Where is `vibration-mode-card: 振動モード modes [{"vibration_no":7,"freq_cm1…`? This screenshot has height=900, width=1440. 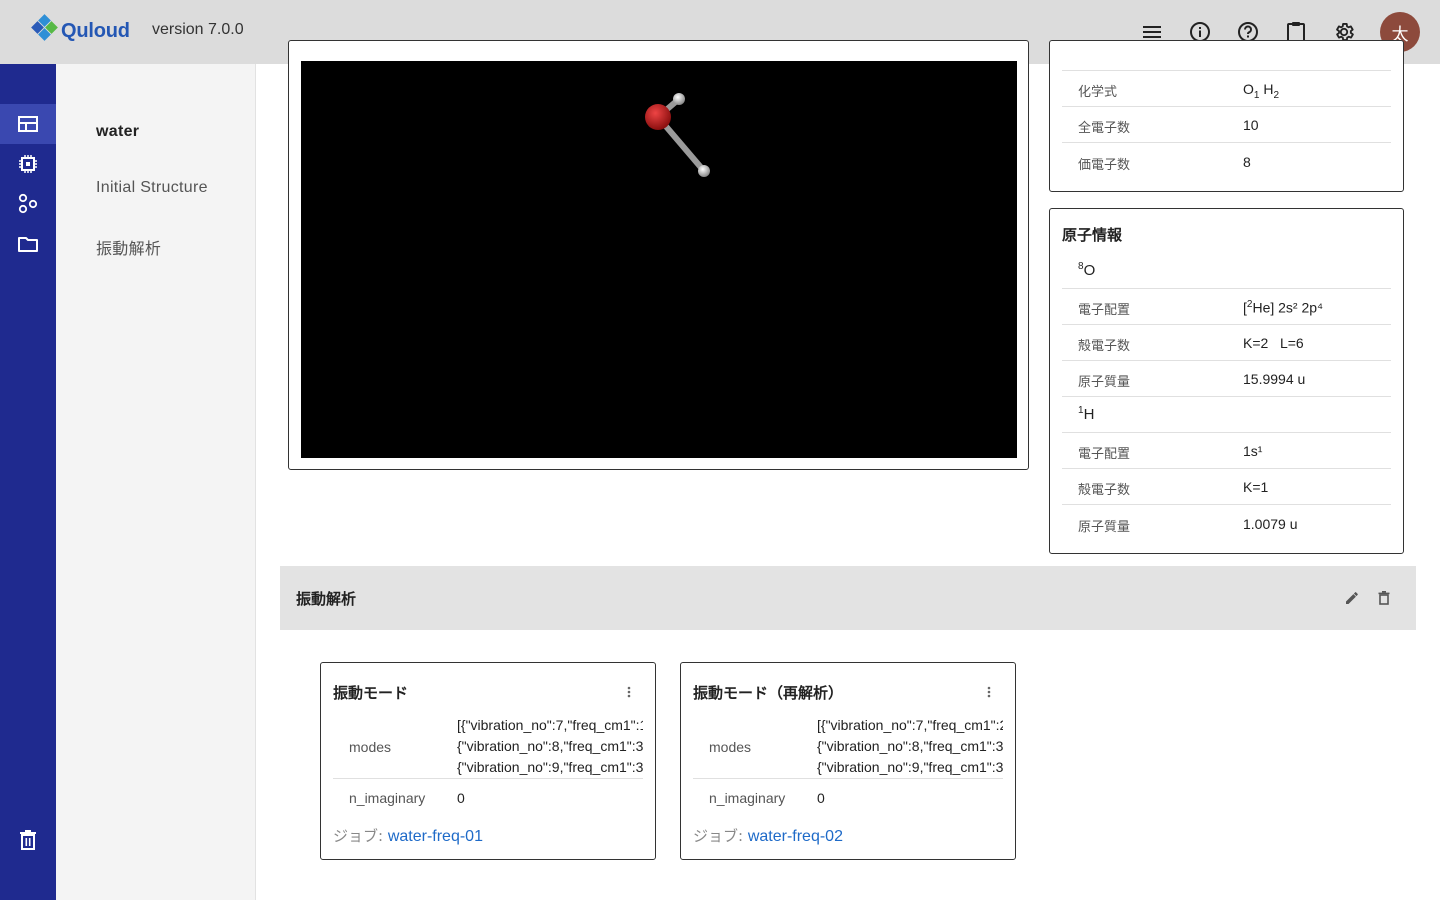 vibration-mode-card: 振動モード modes [{"vibration_no":7,"freq_cm1… is located at coordinates (488, 761).